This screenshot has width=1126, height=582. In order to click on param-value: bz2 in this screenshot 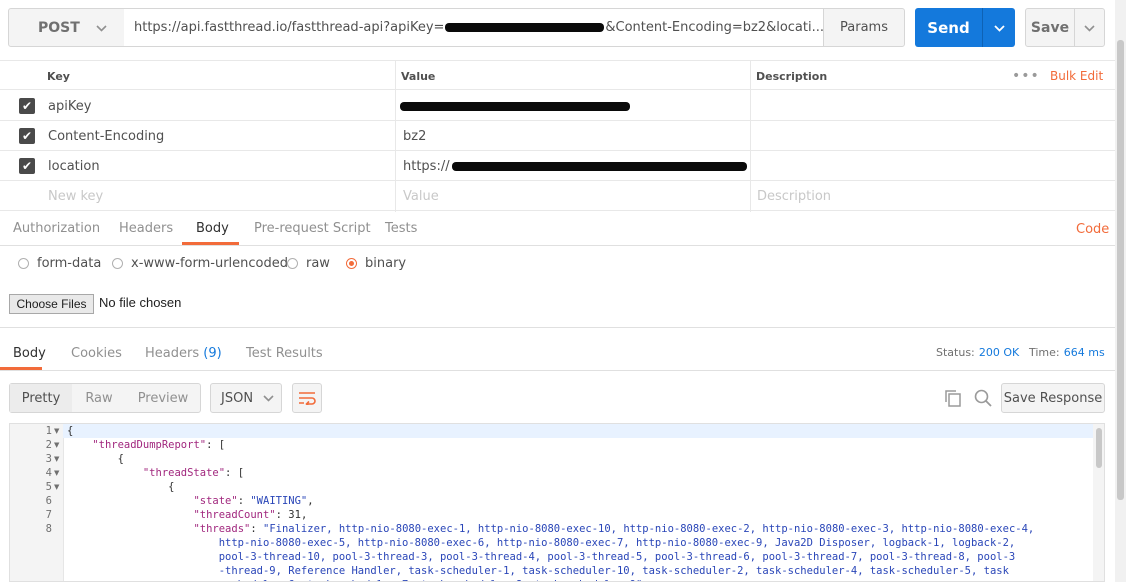, I will do `click(414, 136)`.